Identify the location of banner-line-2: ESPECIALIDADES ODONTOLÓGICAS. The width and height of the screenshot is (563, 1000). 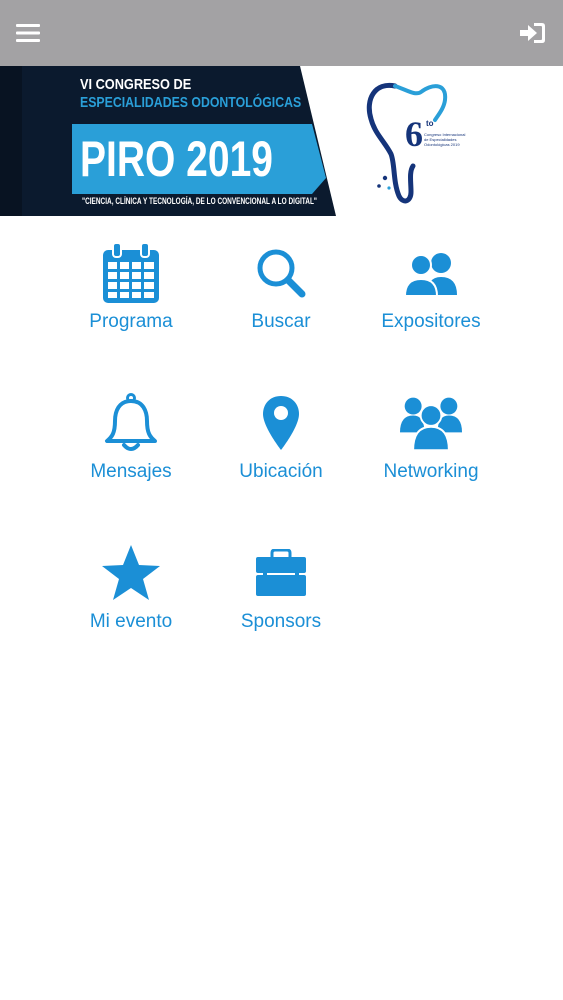
(191, 102).